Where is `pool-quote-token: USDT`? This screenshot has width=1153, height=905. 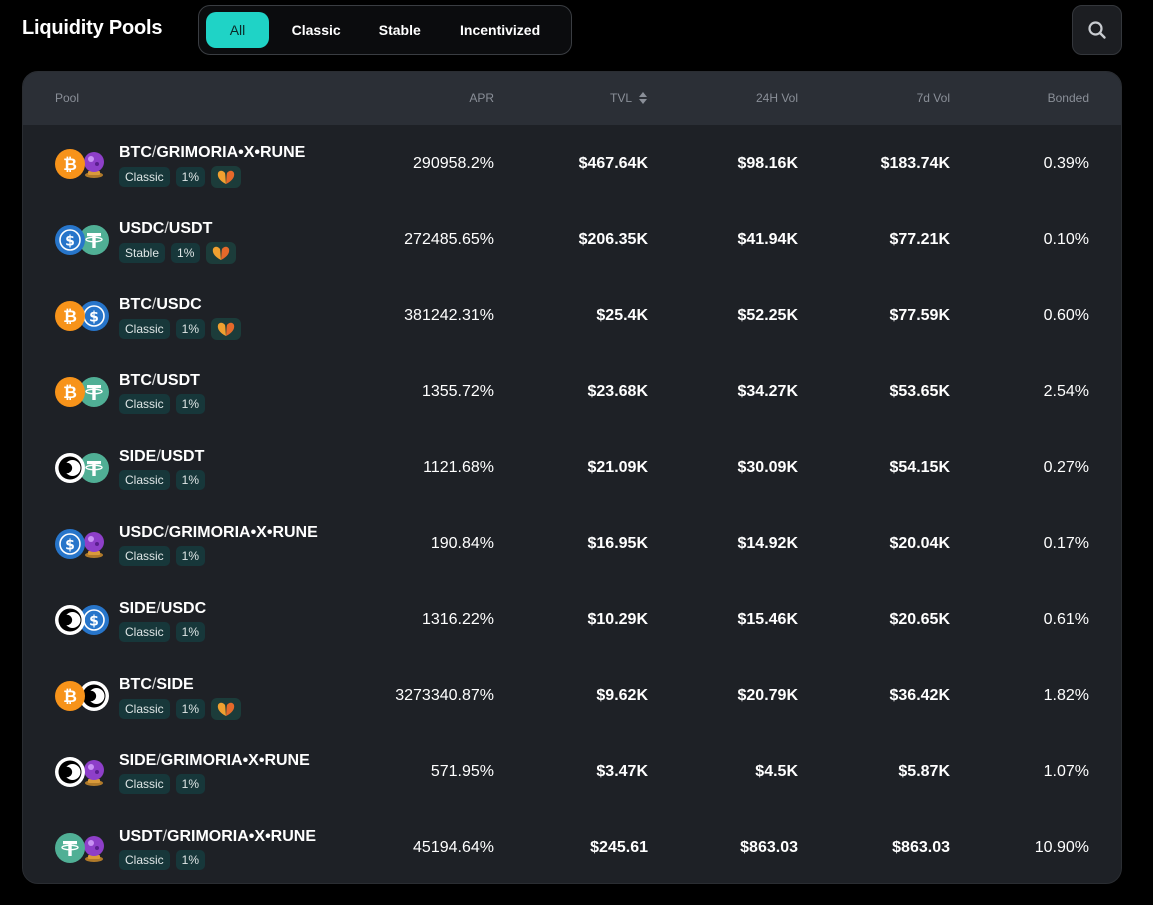
pool-quote-token: USDT is located at coordinates (178, 380).